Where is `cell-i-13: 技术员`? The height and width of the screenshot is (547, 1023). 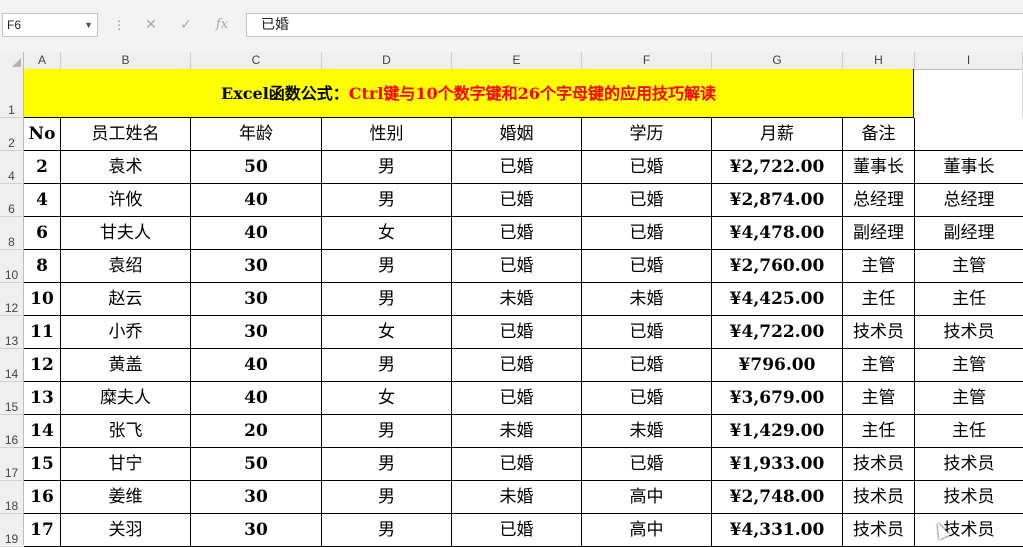
cell-i-13: 技术员 is located at coordinates (969, 332).